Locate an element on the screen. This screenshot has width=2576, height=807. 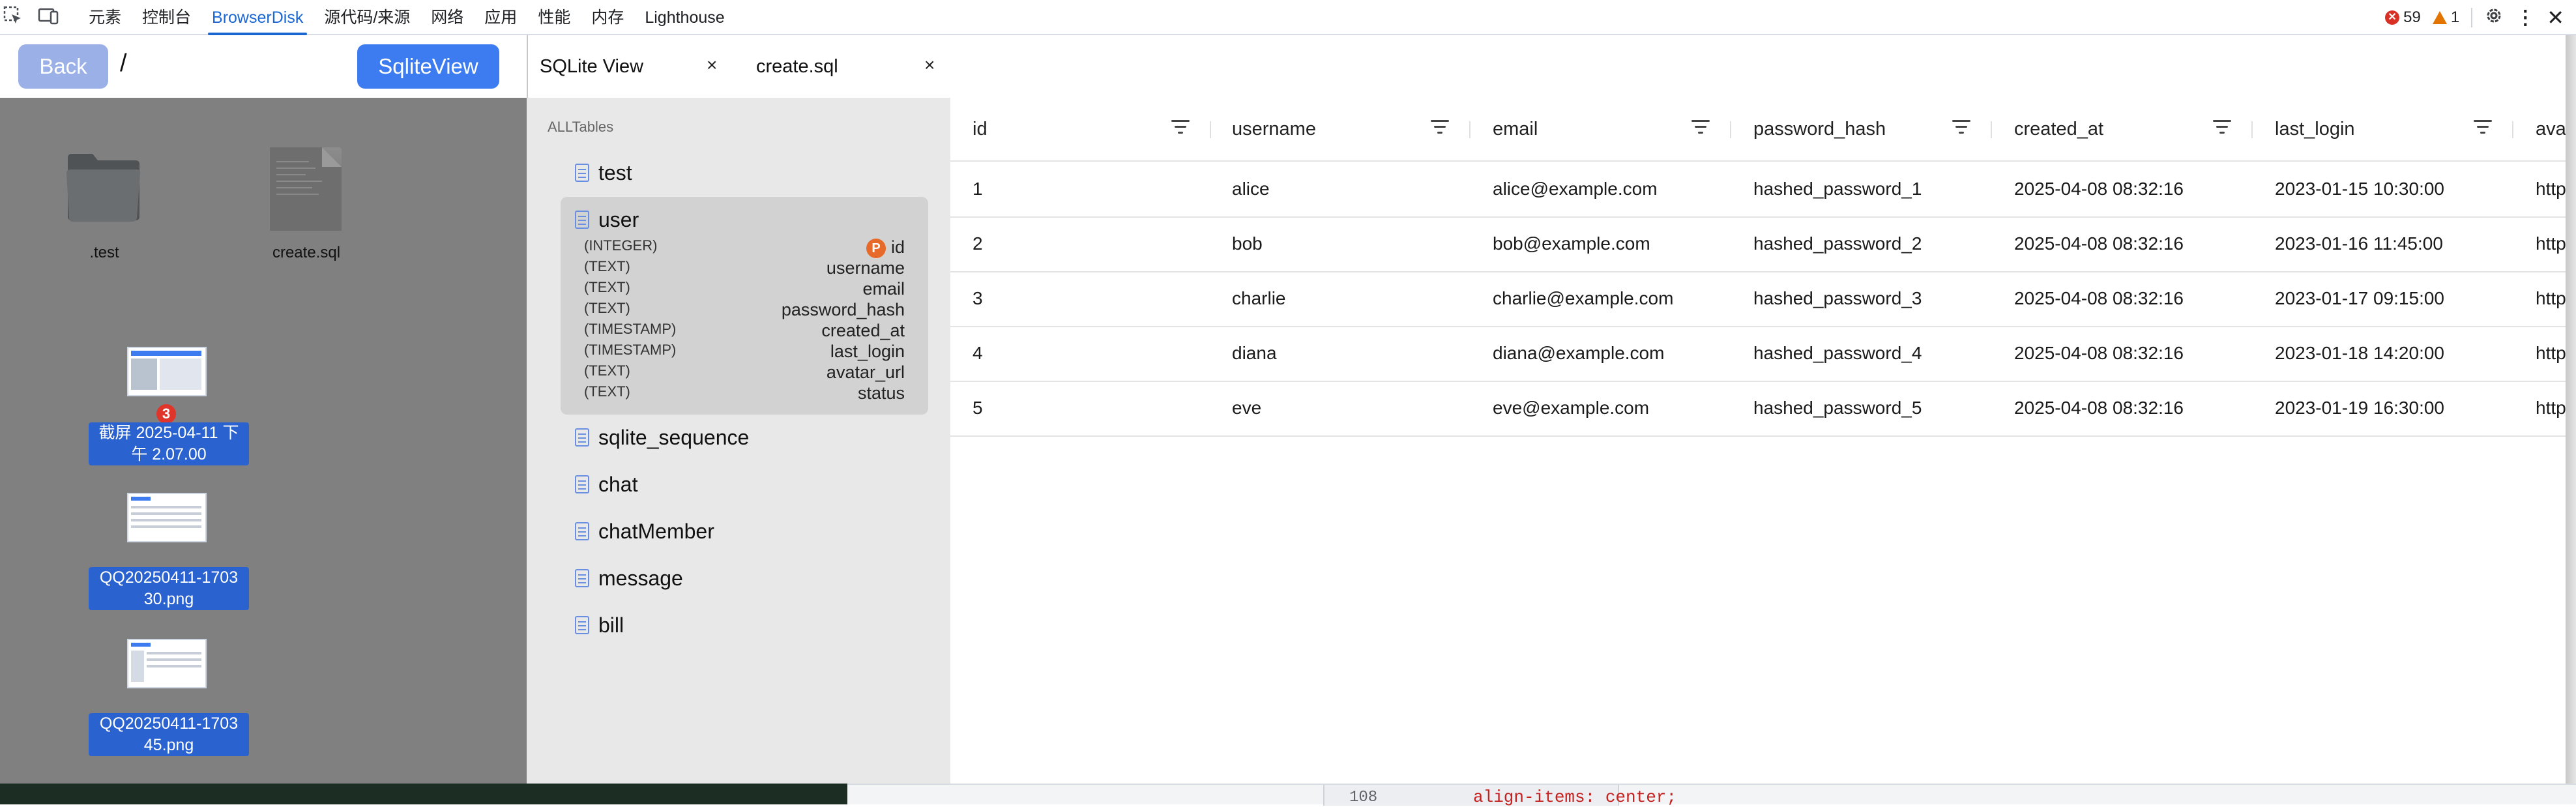
table-cell: 2023-01-18 14:20:00 is located at coordinates (2359, 353).